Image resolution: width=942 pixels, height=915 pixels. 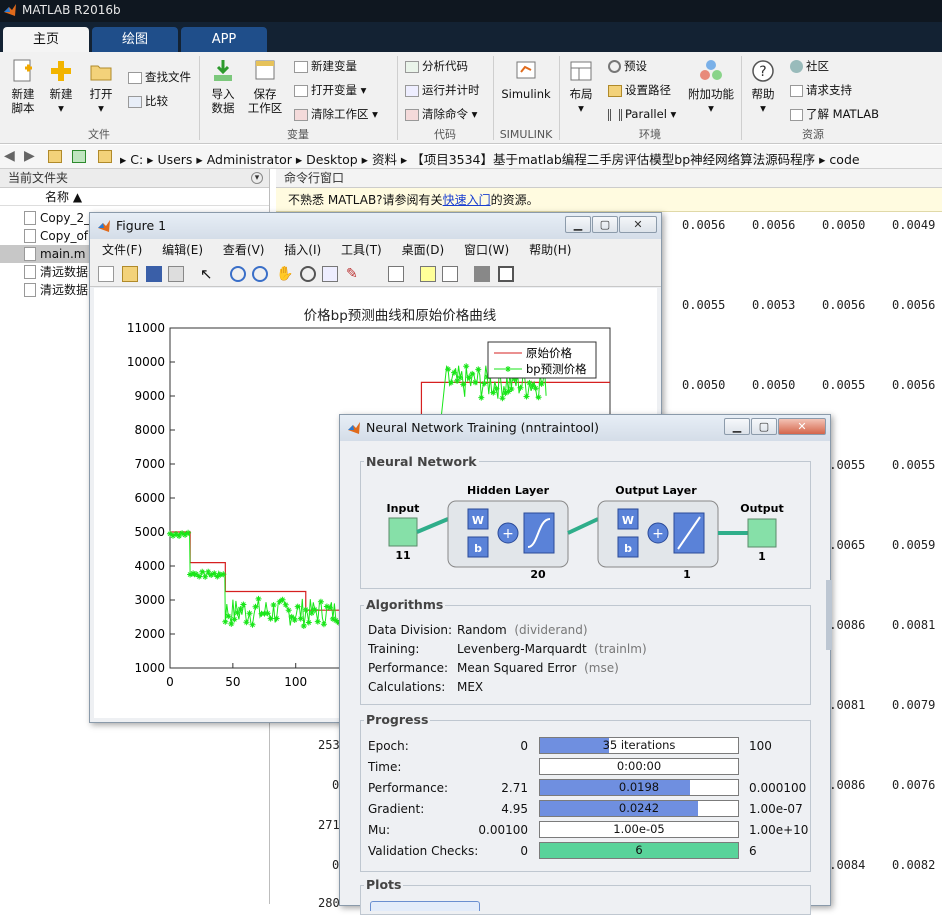 What do you see at coordinates (249, 159) in the screenshot?
I see `breadcrumb-item: Administrator` at bounding box center [249, 159].